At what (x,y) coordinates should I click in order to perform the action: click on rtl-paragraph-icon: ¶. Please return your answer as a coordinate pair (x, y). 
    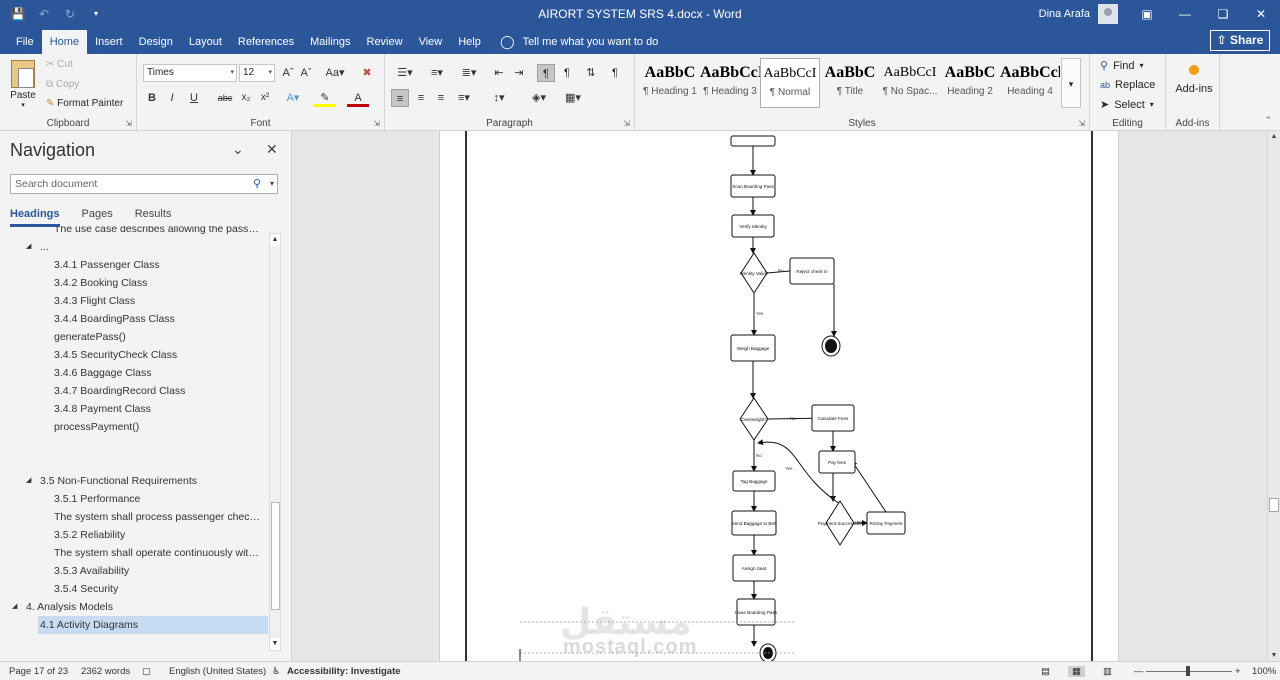
    Looking at the image, I should click on (567, 73).